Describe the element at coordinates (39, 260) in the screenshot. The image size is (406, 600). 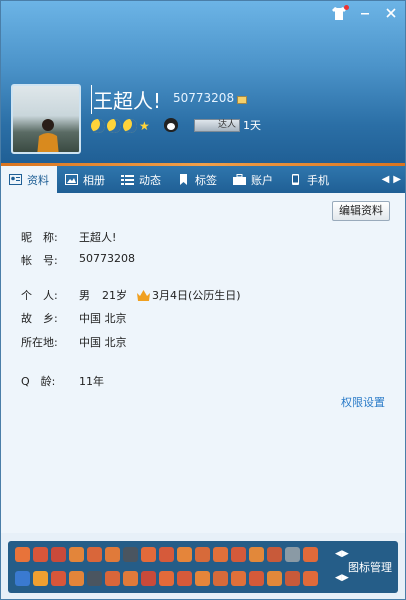
I see `account-label: 帐 号:` at that location.